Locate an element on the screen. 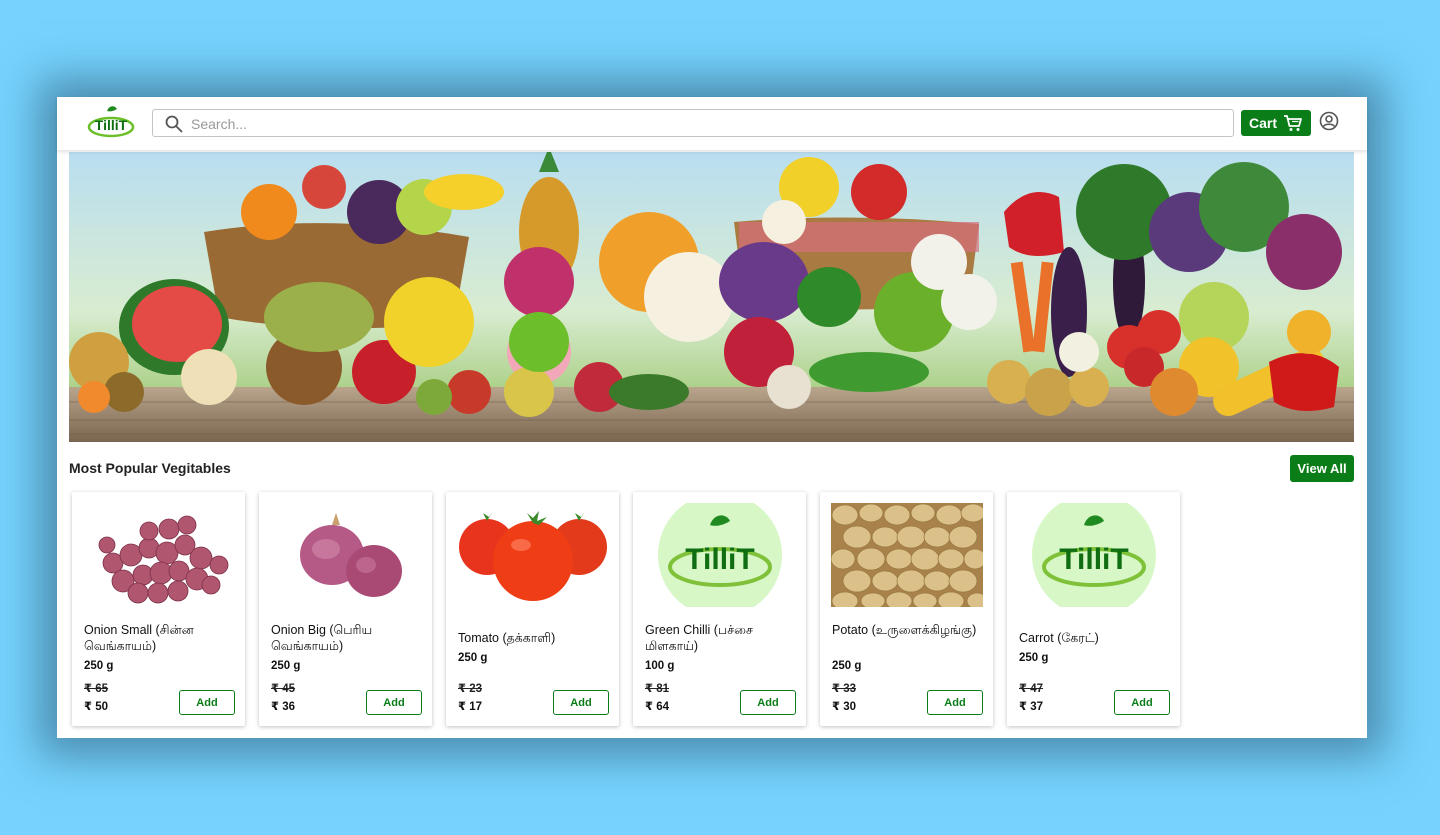 This screenshot has width=1440, height=835. cart-button: Cart is located at coordinates (1276, 123).